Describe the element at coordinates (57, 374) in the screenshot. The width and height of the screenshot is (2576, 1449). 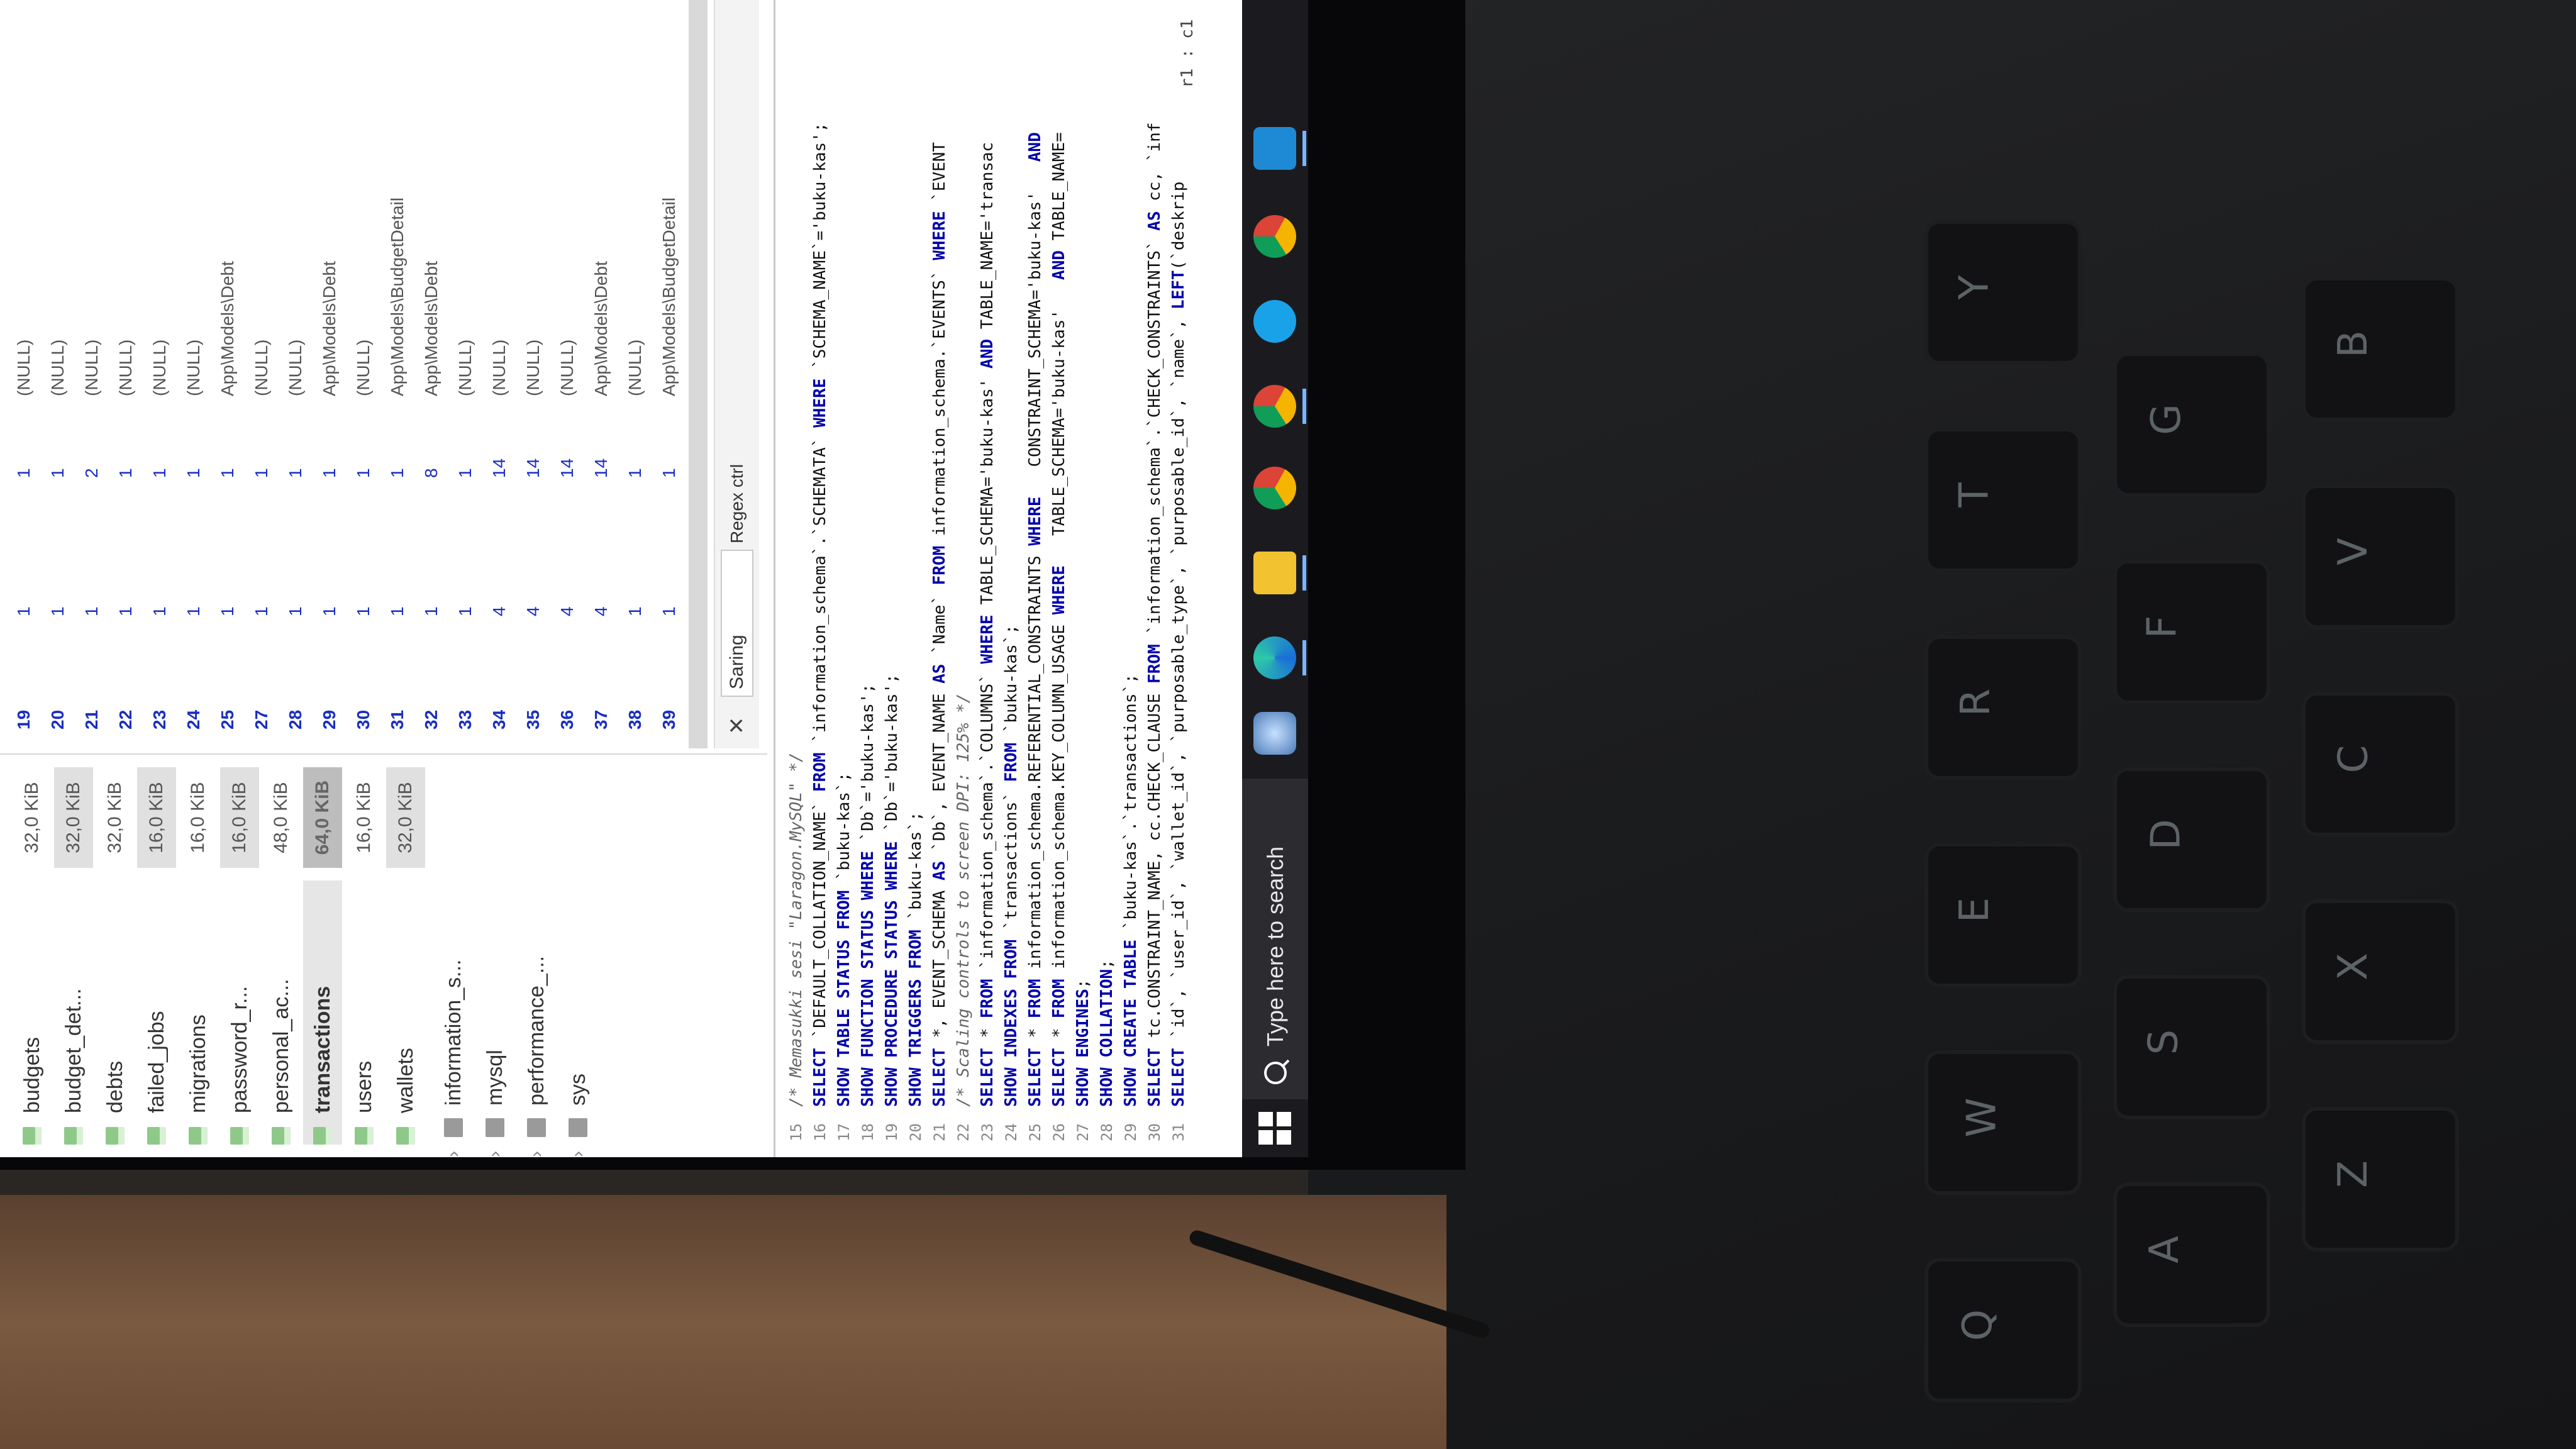
I see `grid-row: 20 1 1 (NULL)` at that location.